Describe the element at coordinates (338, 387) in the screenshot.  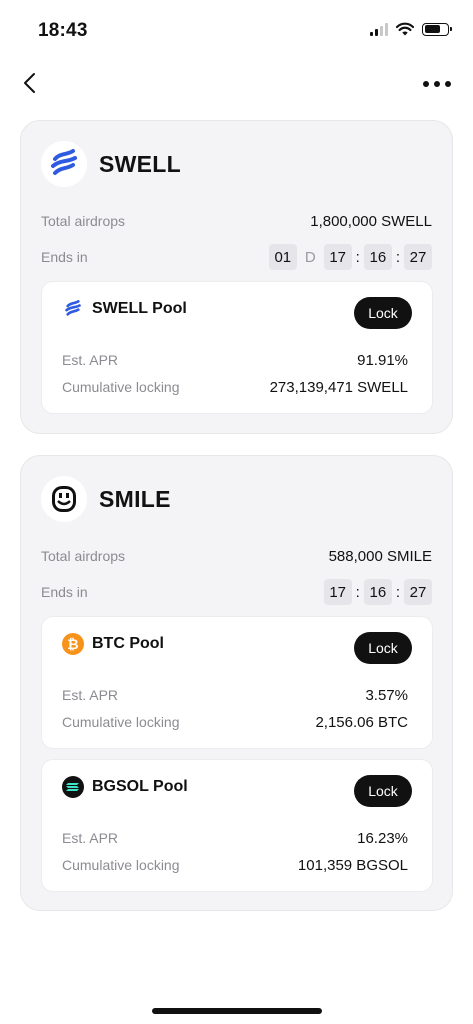
I see `cumulative-locking-value: 273,139,471 SWELL` at that location.